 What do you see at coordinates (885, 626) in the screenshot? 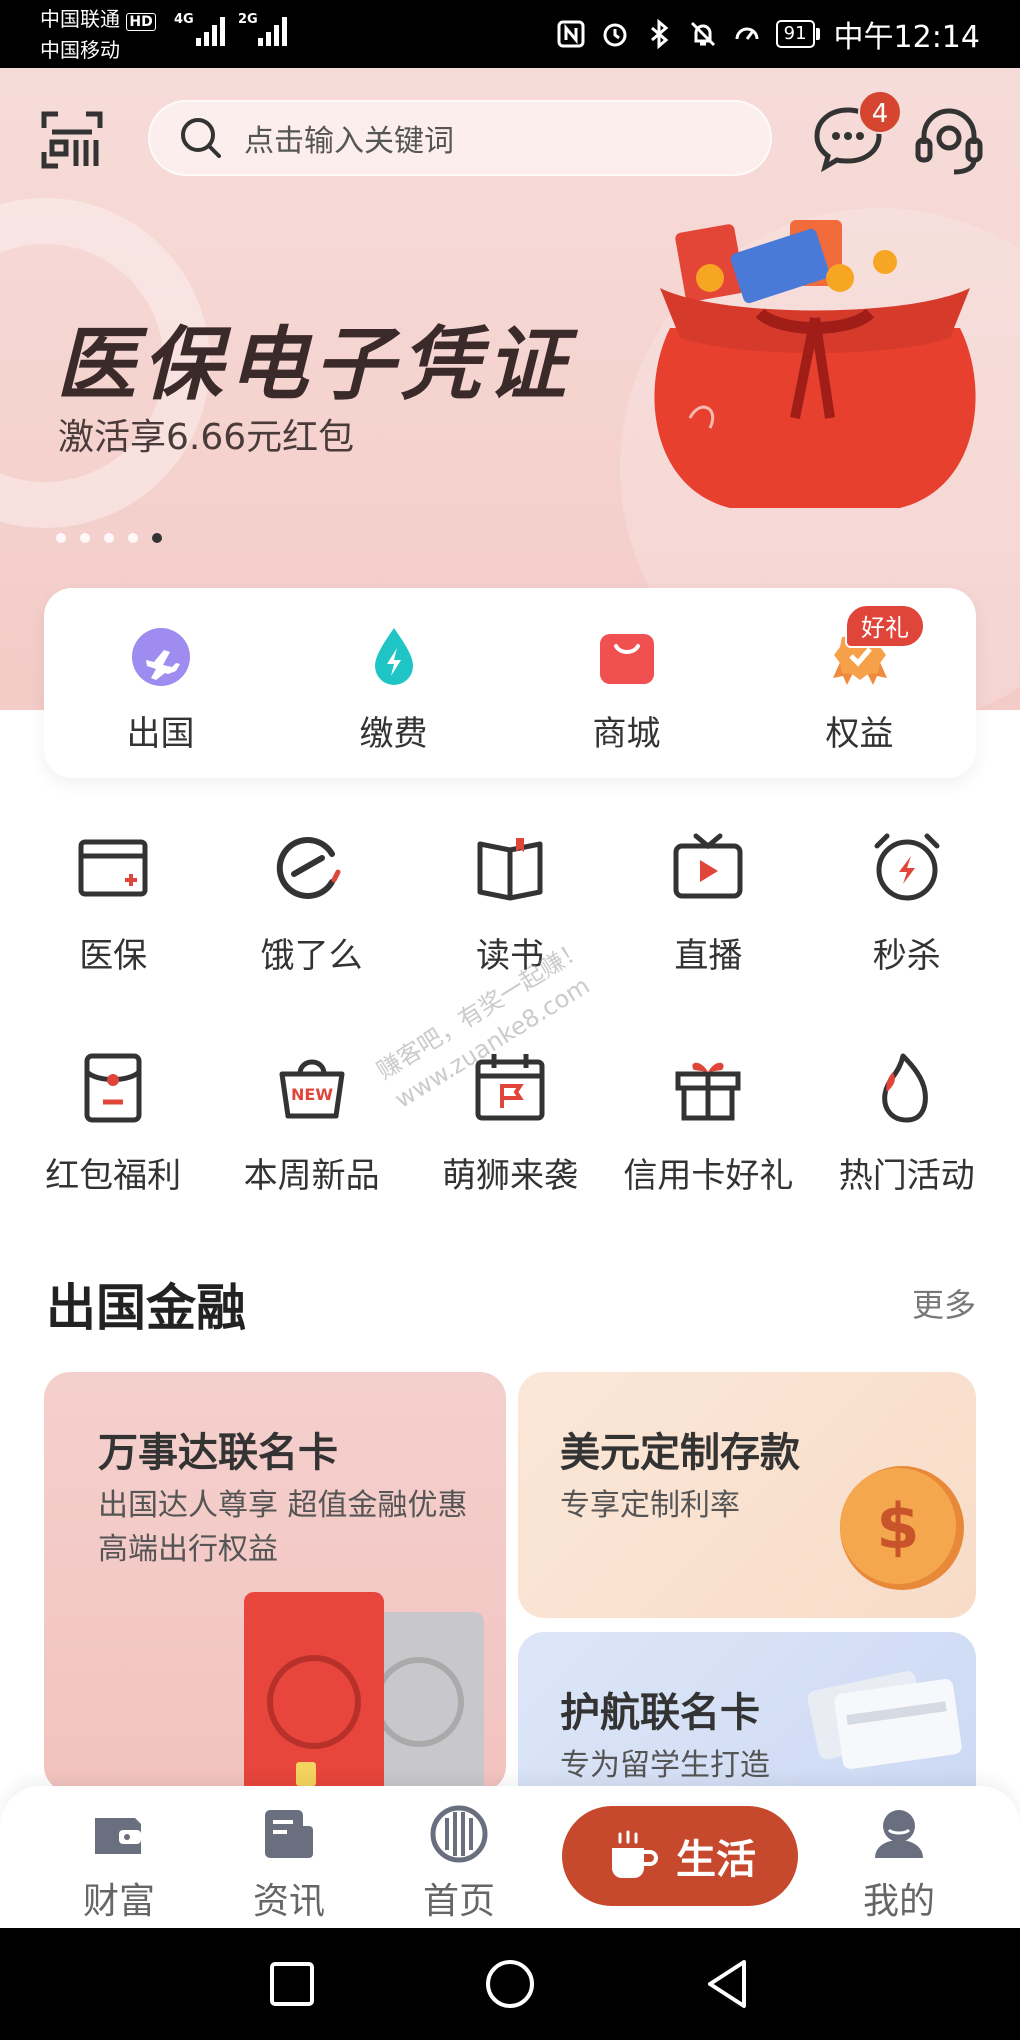
I see `gift-badge: 好礼` at bounding box center [885, 626].